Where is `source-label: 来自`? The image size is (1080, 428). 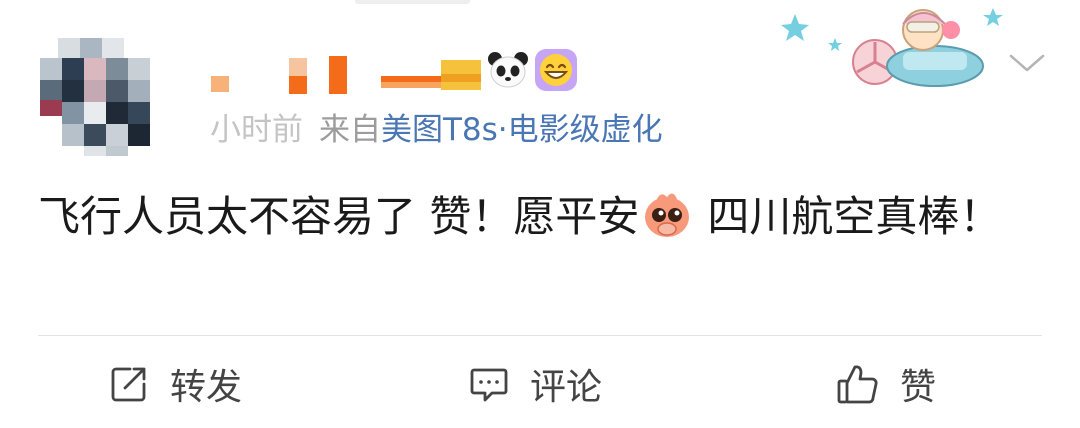
source-label: 来自 is located at coordinates (350, 130).